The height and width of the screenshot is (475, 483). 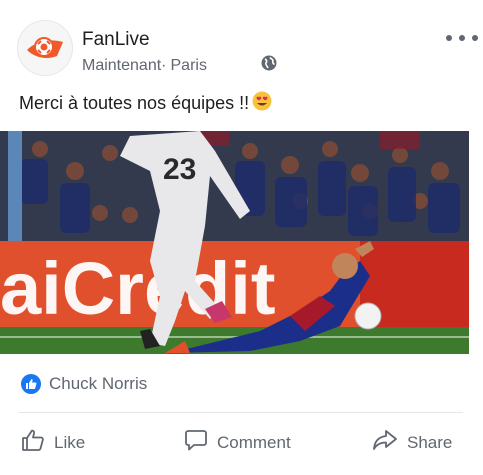 I want to click on share-label: Share, so click(x=430, y=442).